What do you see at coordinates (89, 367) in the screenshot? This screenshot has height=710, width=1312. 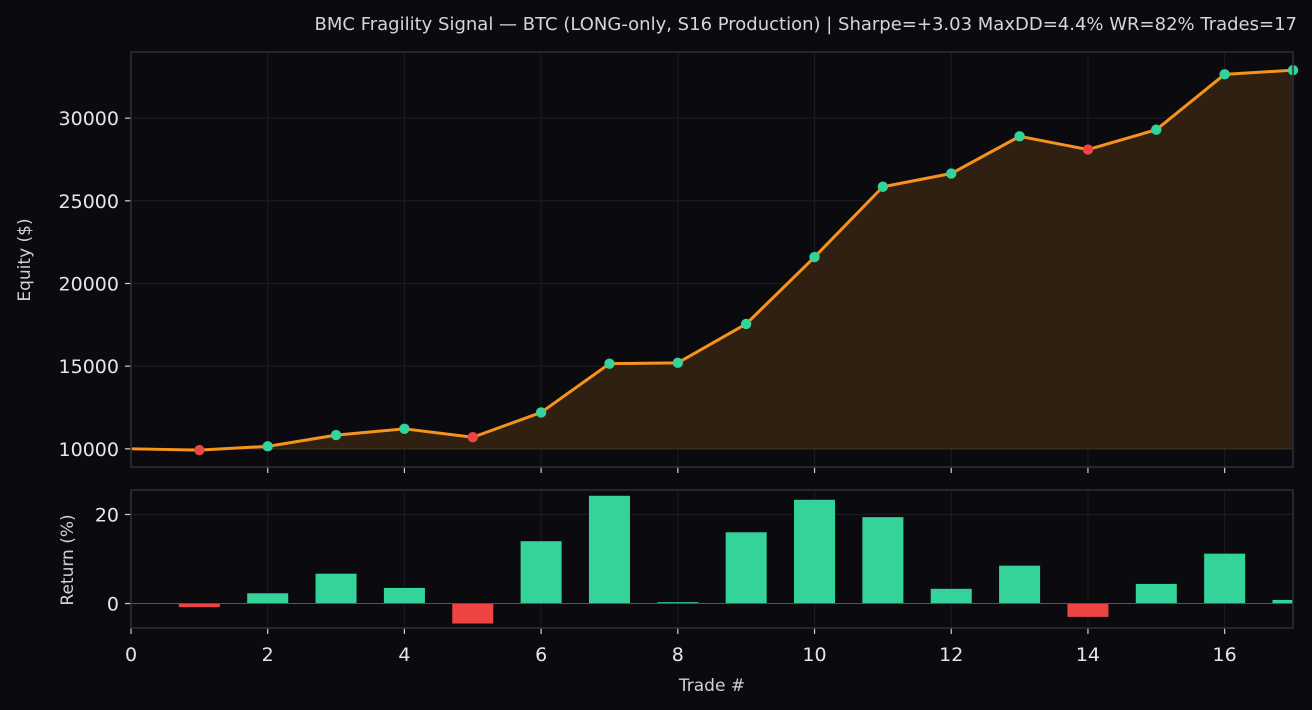 I see `equity-y-tick-label: 15000` at bounding box center [89, 367].